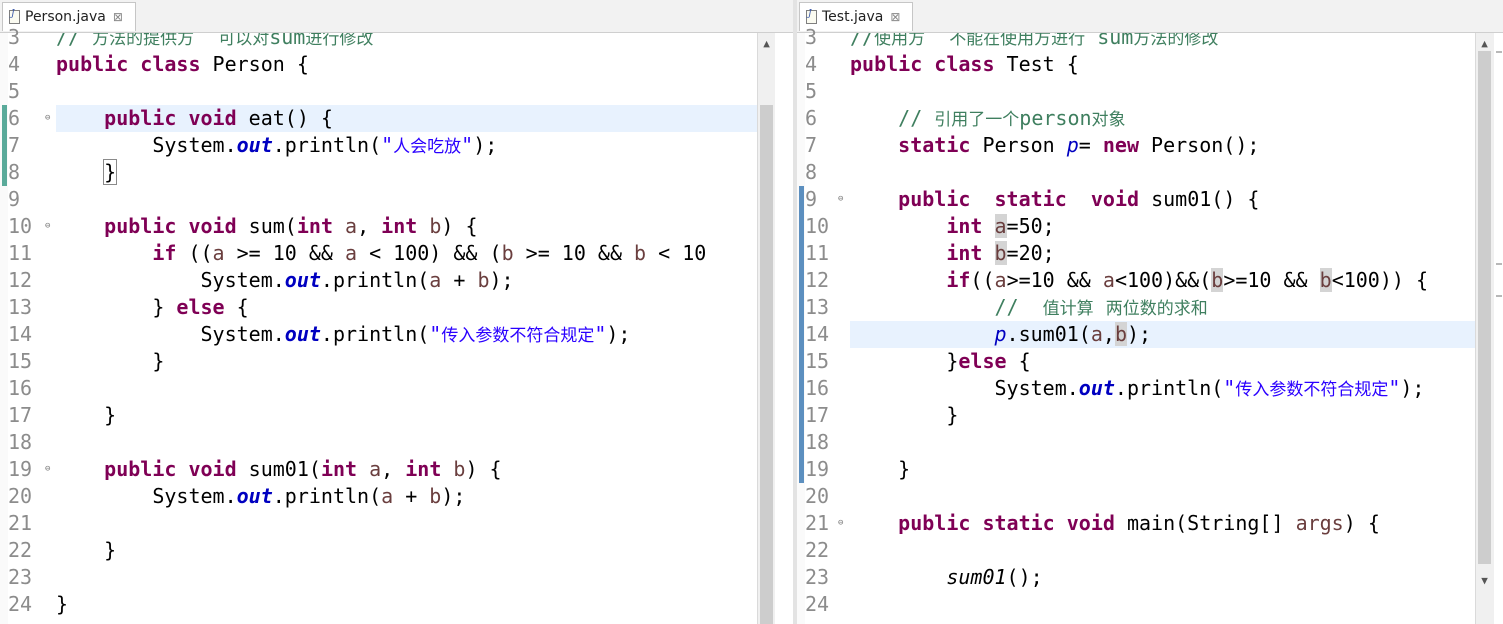 This screenshot has width=1503, height=624. I want to click on line-number: 21, so click(817, 523).